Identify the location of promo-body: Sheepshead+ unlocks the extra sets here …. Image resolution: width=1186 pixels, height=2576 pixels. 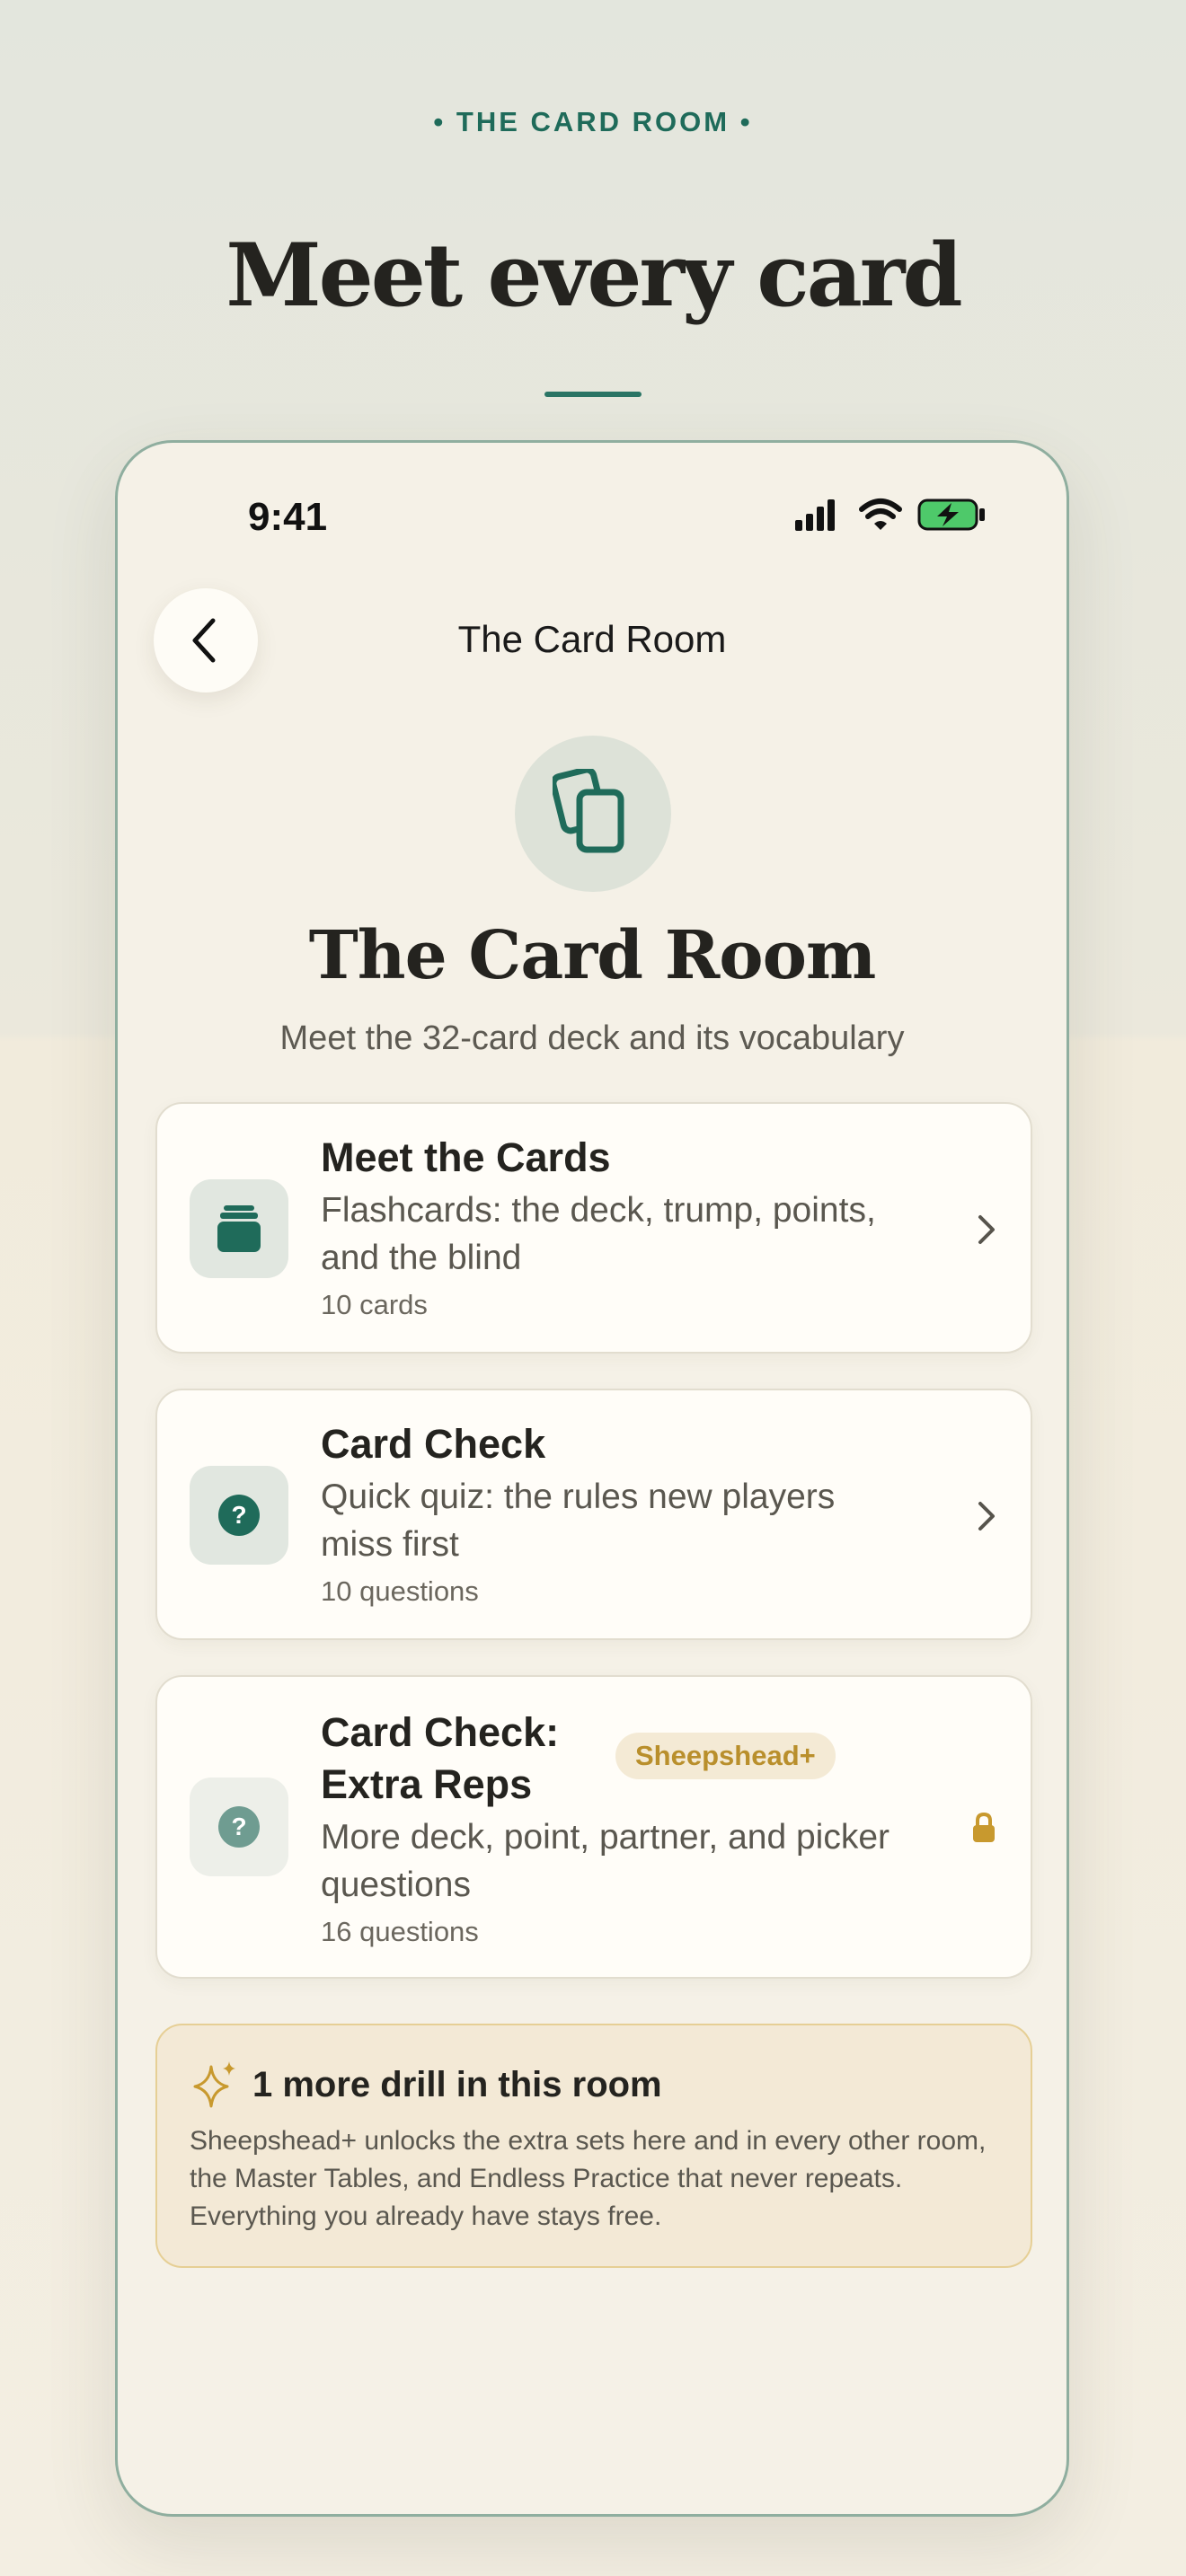
(588, 2178).